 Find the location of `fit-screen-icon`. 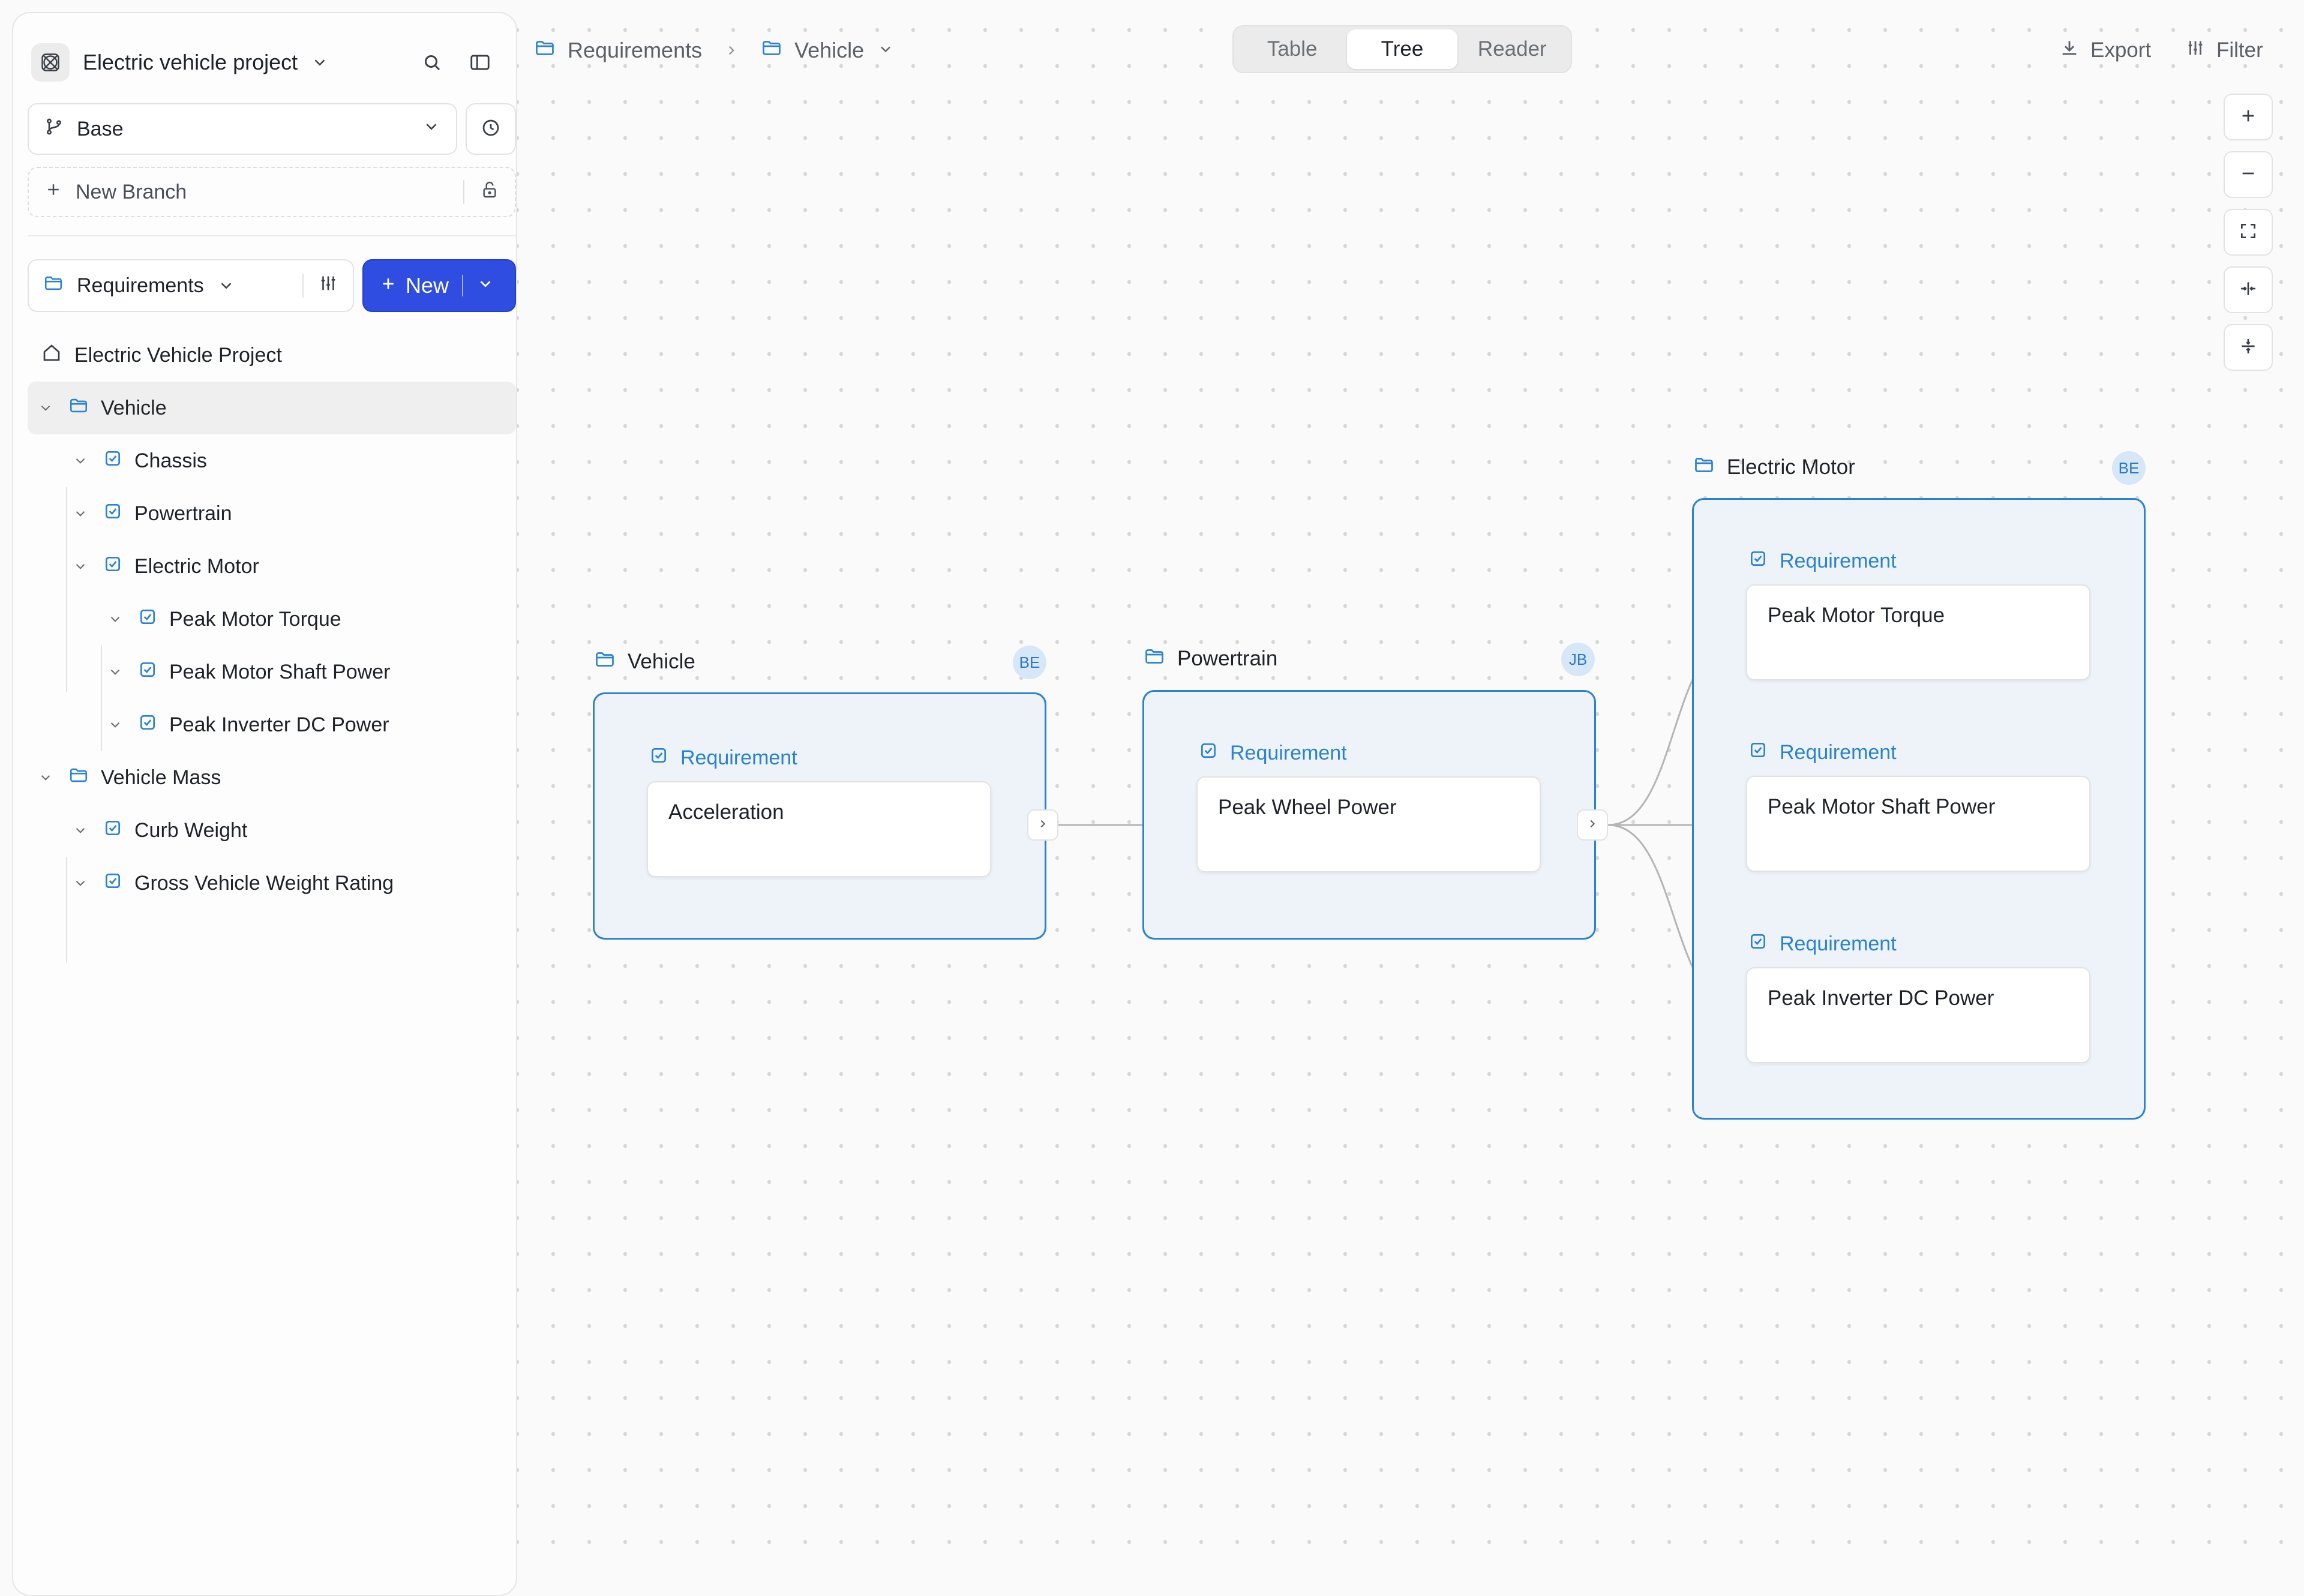

fit-screen-icon is located at coordinates (2248, 232).